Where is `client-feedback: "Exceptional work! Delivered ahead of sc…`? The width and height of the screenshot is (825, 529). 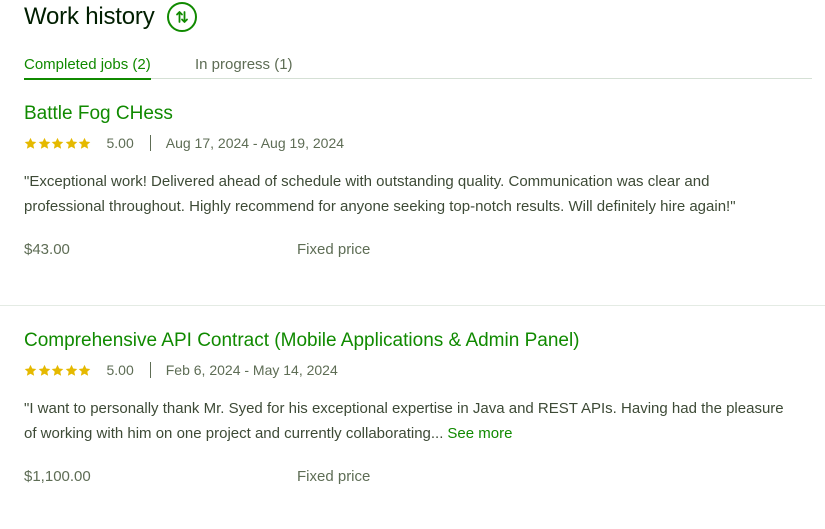 client-feedback: "Exceptional work! Delivered ahead of sc… is located at coordinates (409, 194).